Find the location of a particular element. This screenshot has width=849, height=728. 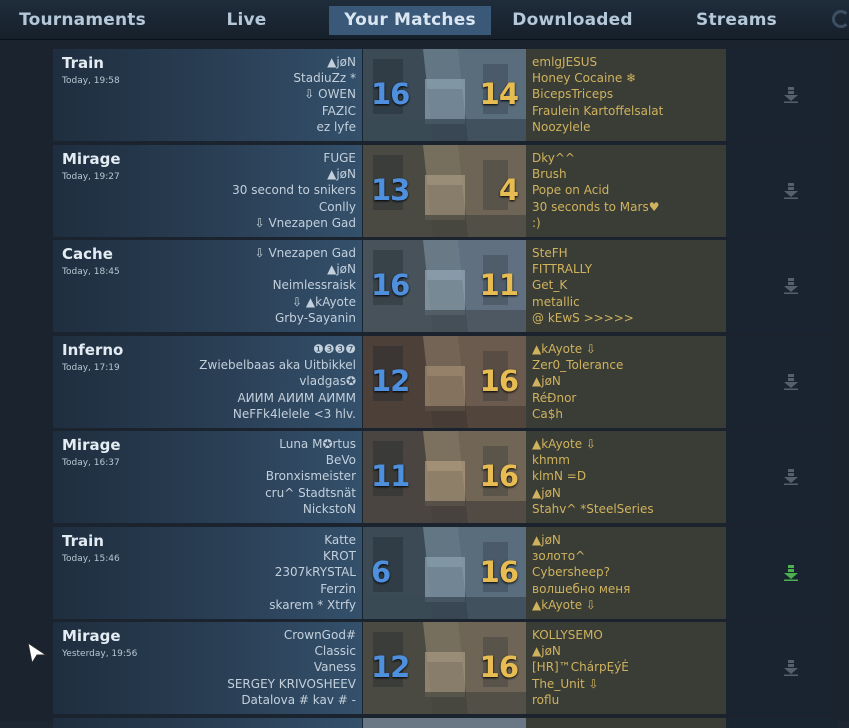

tab-tournaments: Tournaments is located at coordinates (82, 20).